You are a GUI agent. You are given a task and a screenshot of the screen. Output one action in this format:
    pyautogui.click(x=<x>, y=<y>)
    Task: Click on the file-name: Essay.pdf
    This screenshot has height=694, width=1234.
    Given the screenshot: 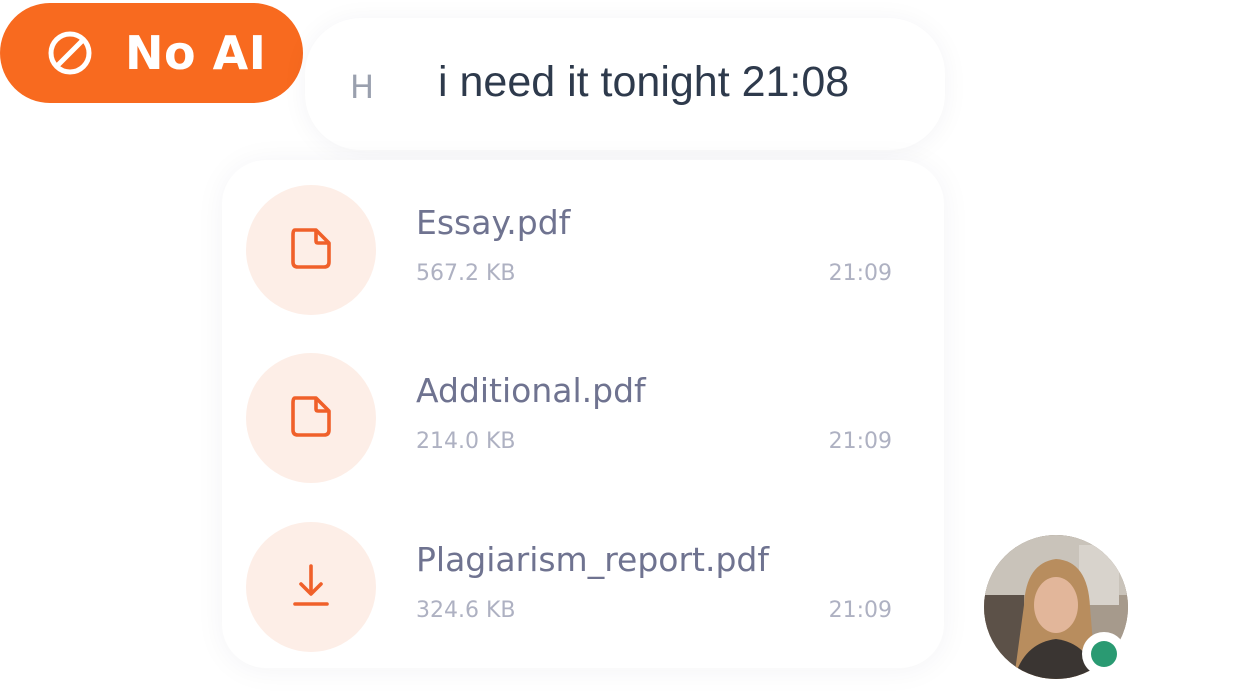 What is the action you would take?
    pyautogui.click(x=493, y=222)
    